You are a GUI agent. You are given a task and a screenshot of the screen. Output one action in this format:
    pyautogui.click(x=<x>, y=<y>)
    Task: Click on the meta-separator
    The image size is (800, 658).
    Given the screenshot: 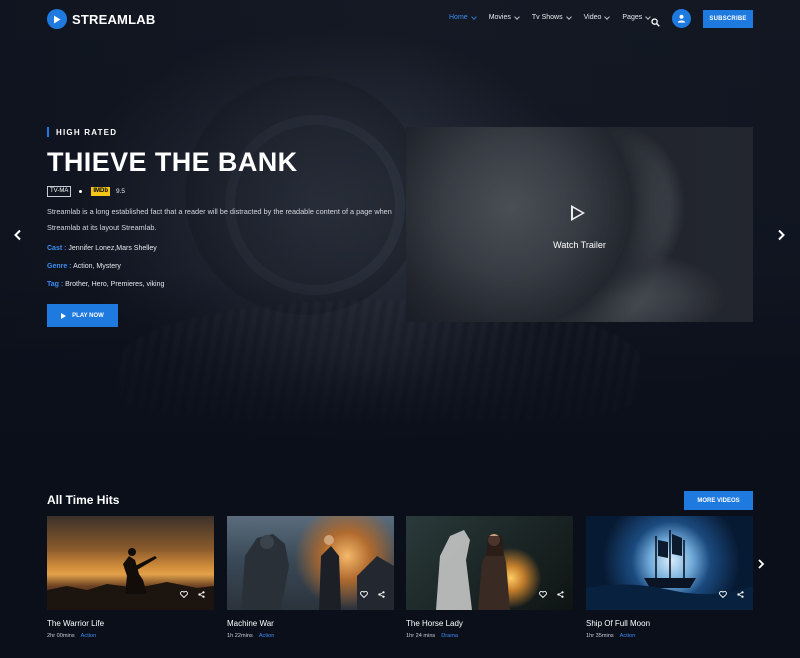 What is the action you would take?
    pyautogui.click(x=81, y=191)
    